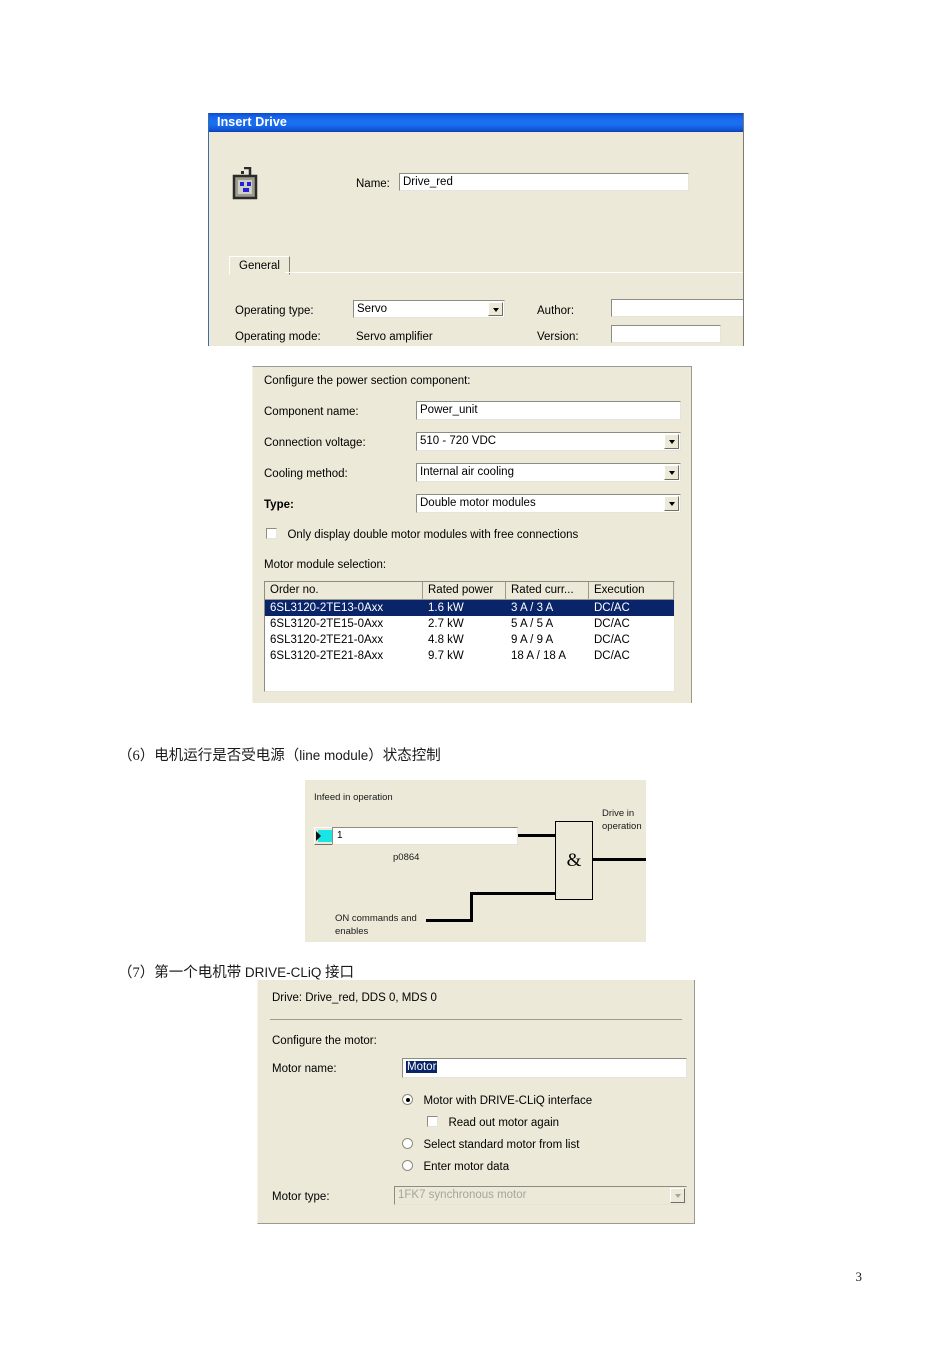 The height and width of the screenshot is (1345, 950). What do you see at coordinates (446, 640) in the screenshot?
I see `cell-rated-power: 4.8 kW` at bounding box center [446, 640].